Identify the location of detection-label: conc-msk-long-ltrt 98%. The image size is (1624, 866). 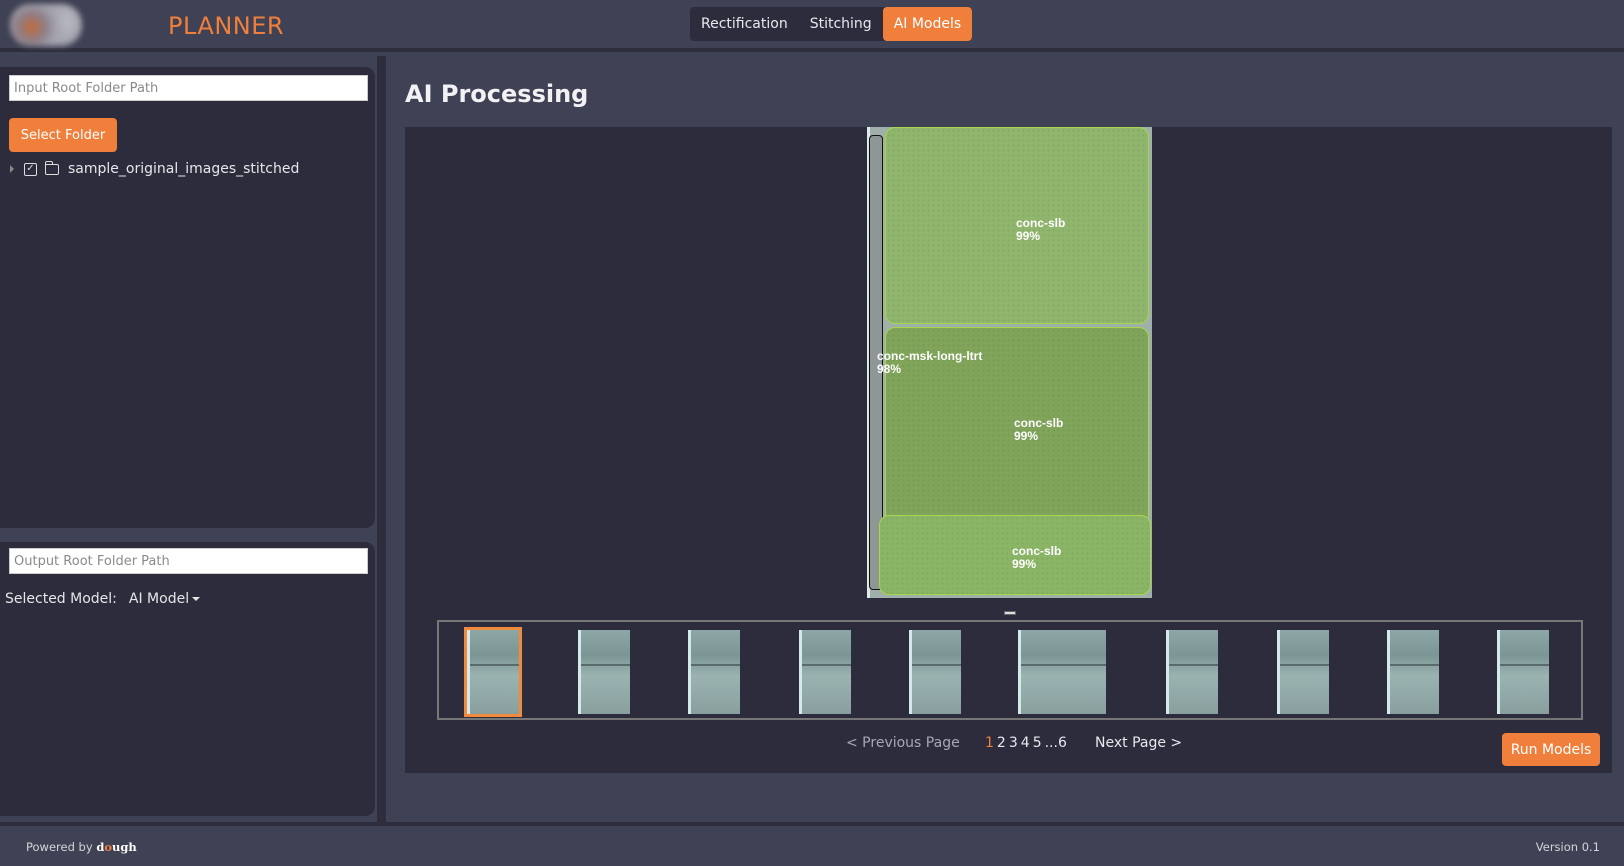
(929, 363).